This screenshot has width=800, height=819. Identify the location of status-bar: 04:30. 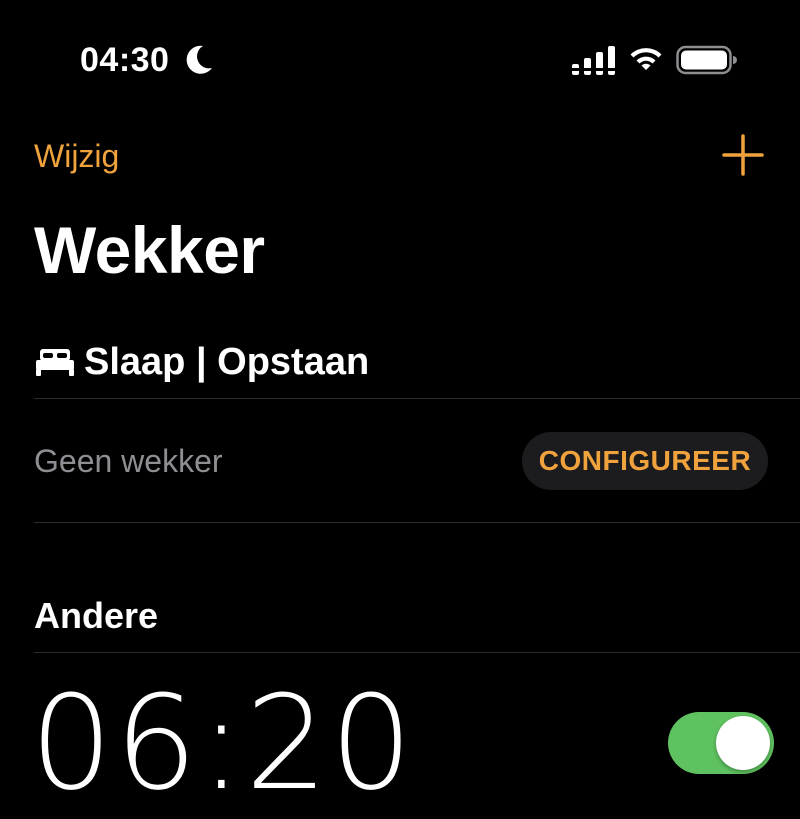
(400, 60).